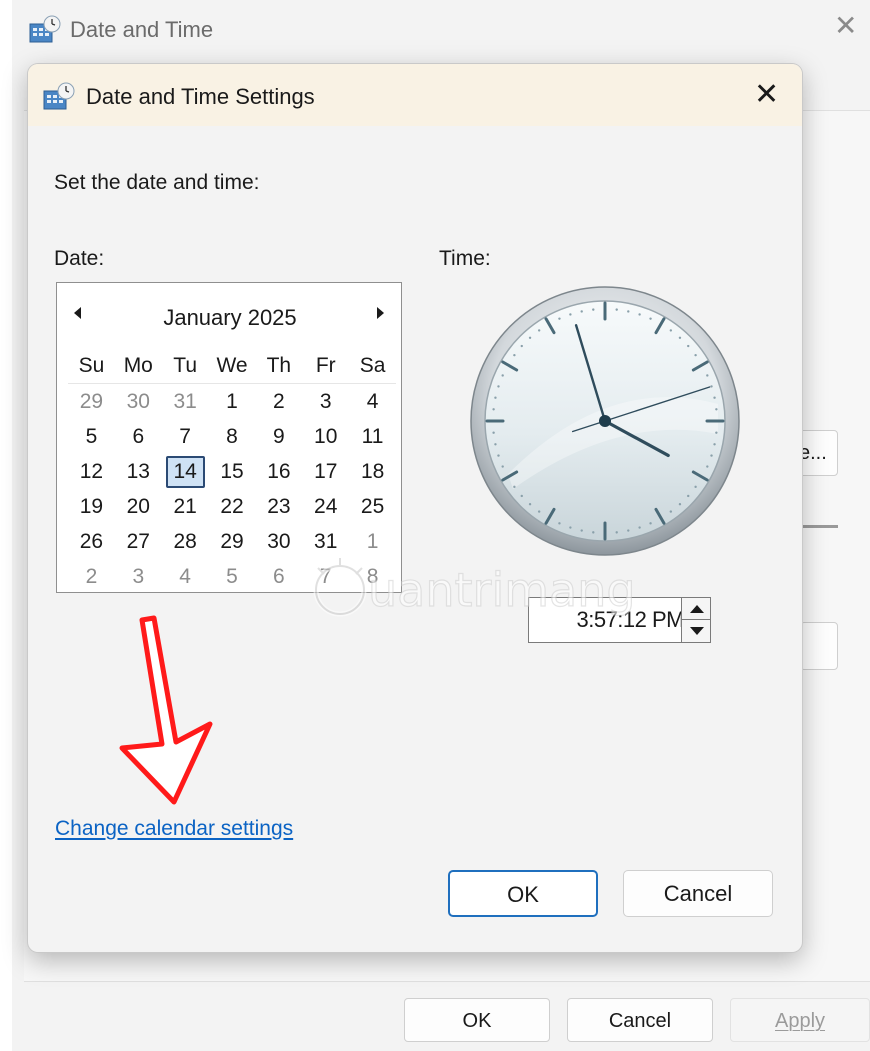  What do you see at coordinates (766, 95) in the screenshot?
I see `close-icon: ✕` at bounding box center [766, 95].